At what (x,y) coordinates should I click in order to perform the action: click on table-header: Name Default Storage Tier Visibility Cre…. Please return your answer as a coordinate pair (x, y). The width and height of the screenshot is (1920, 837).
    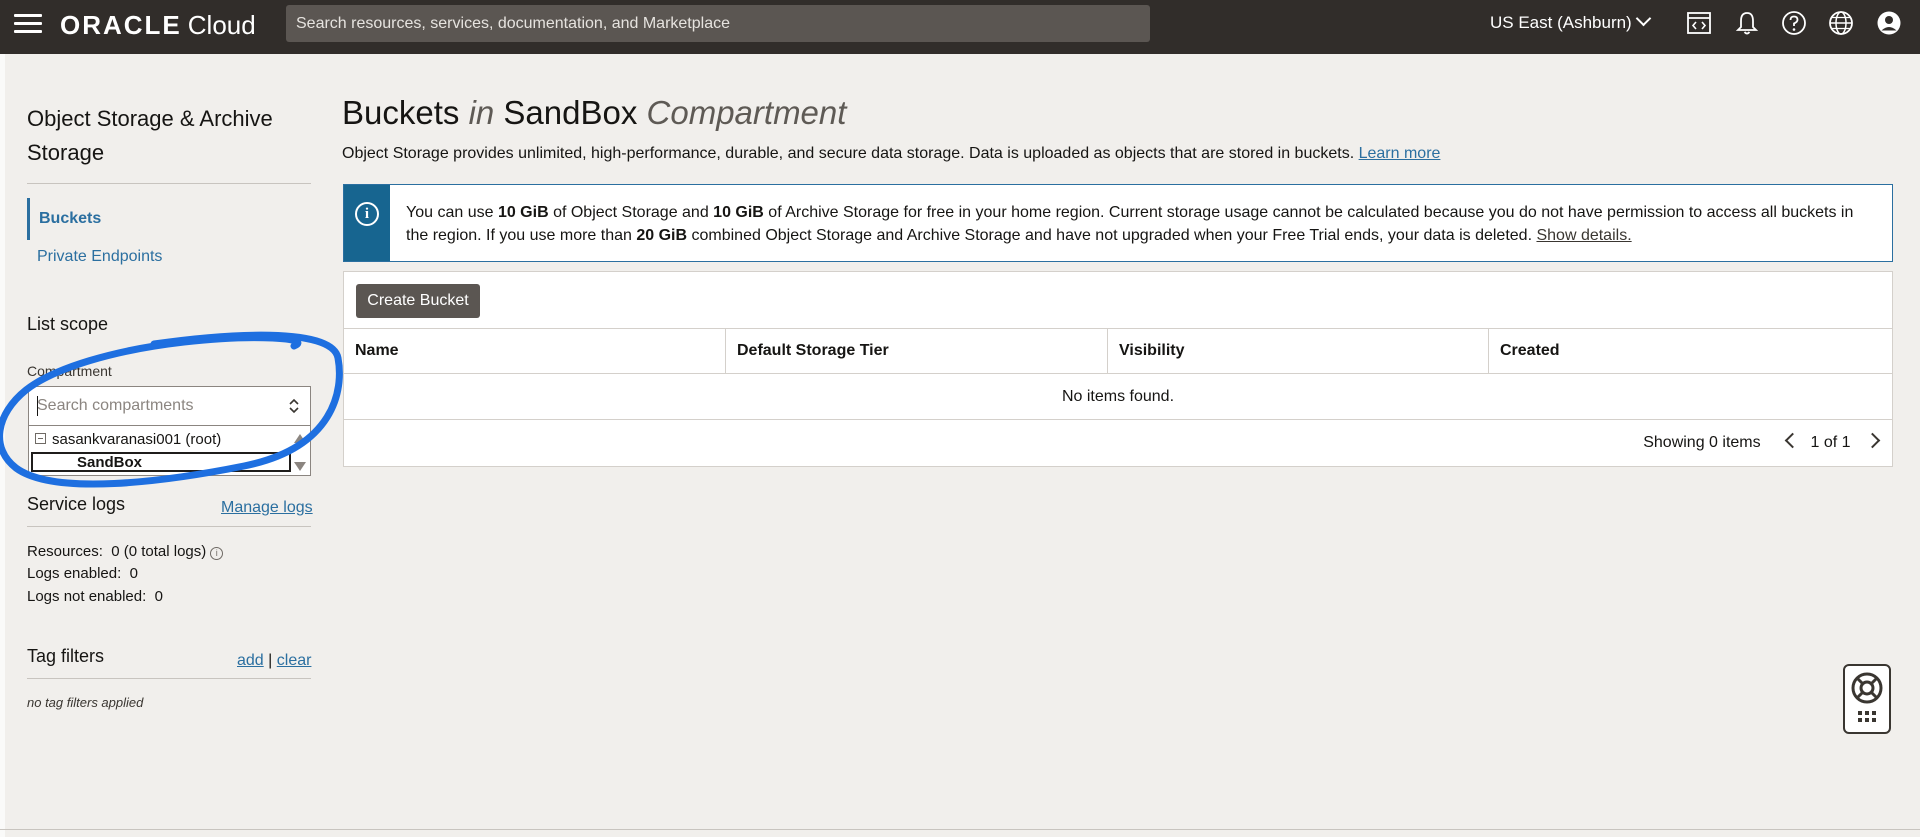
    Looking at the image, I should click on (1118, 351).